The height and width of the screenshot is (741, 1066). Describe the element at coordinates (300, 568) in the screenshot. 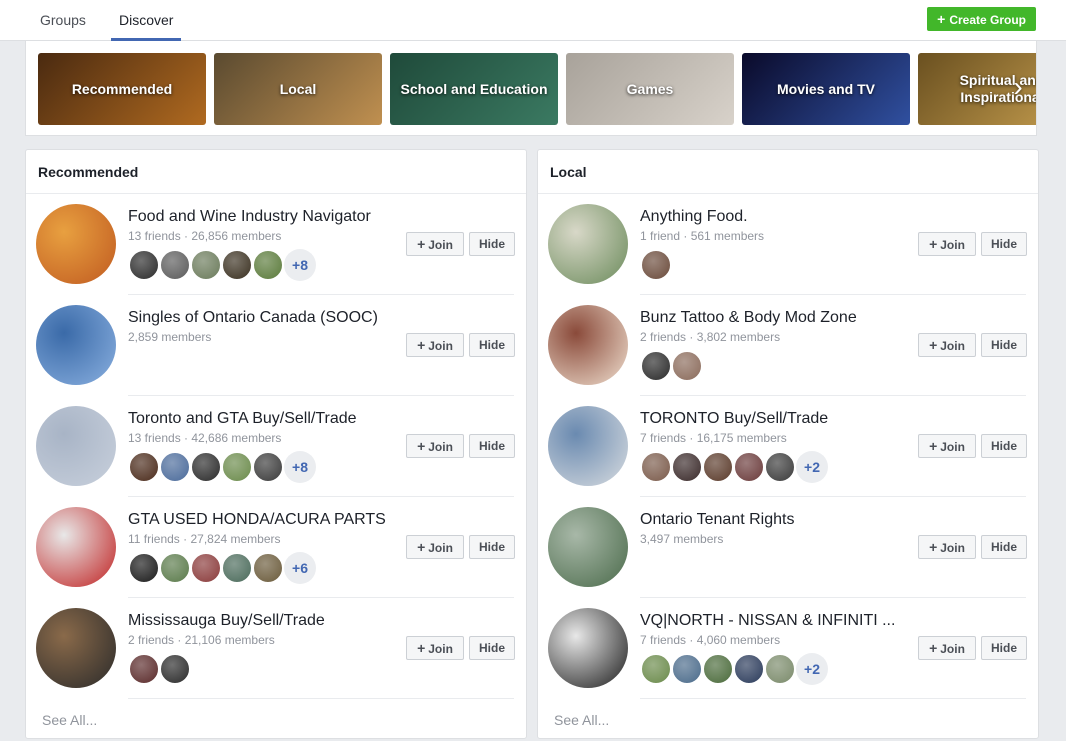

I see `more-friends-count: +6` at that location.